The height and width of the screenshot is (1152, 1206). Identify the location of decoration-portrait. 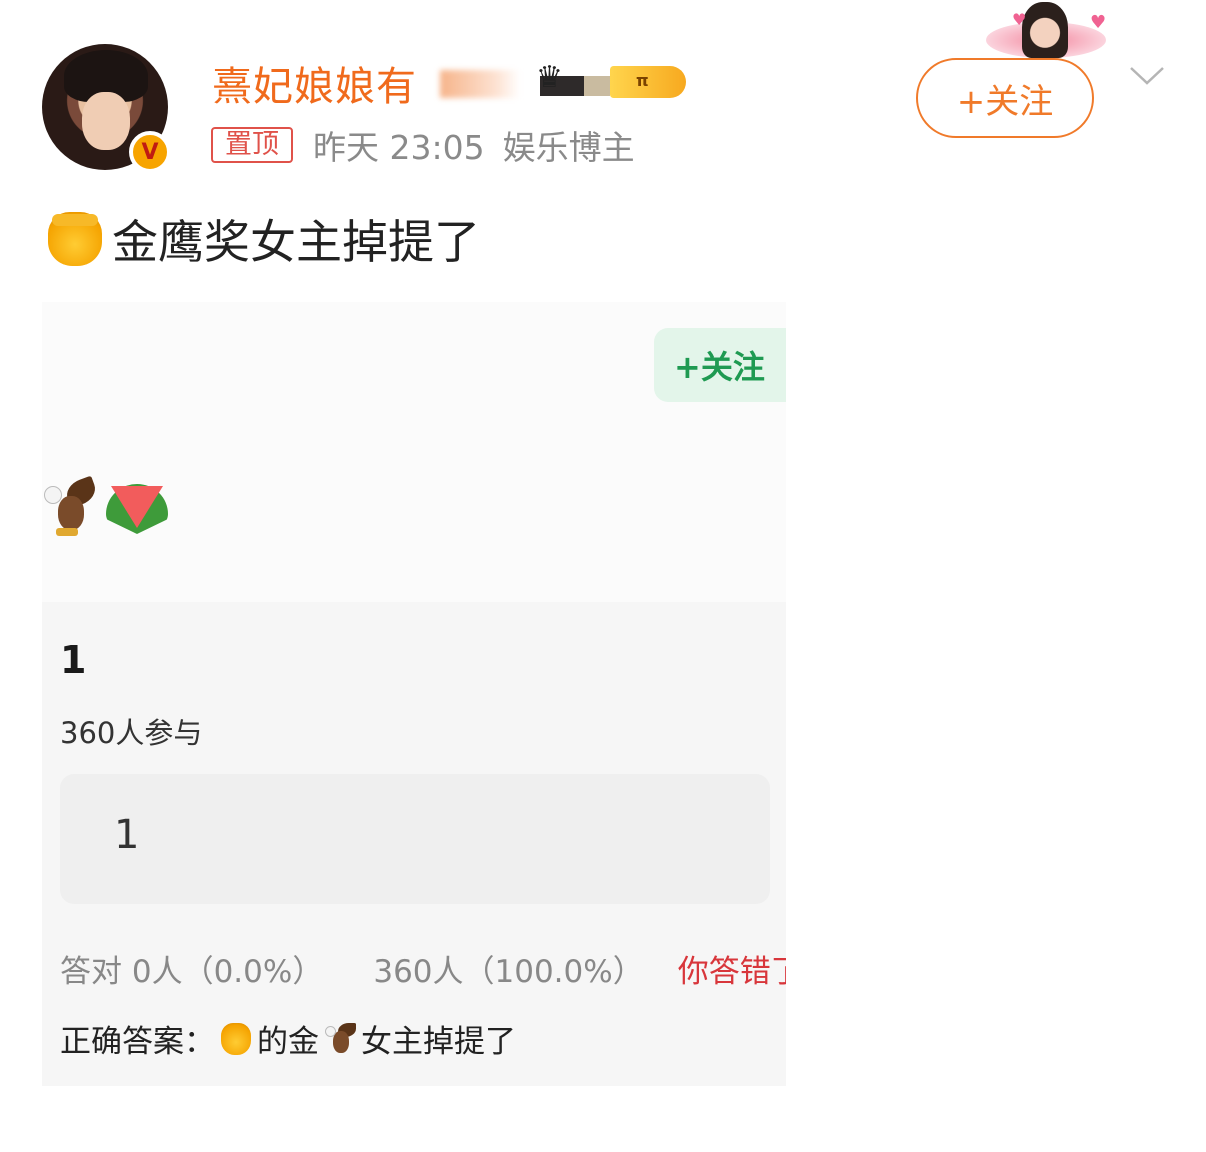
(1045, 30).